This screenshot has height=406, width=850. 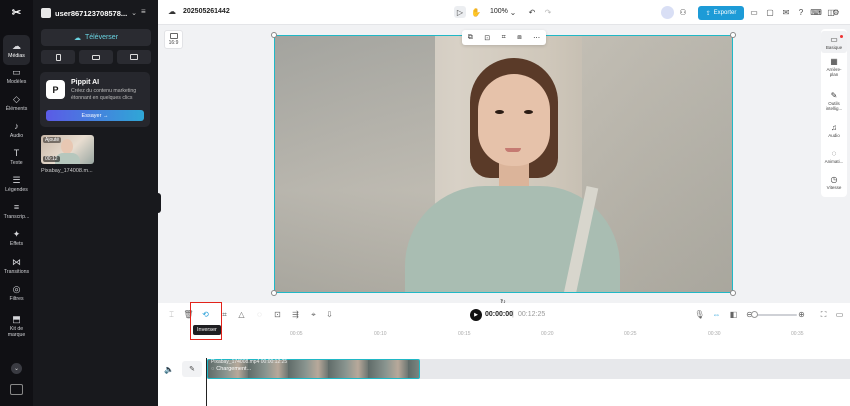 What do you see at coordinates (470, 38) in the screenshot?
I see `replace-icon: ⧉` at bounding box center [470, 38].